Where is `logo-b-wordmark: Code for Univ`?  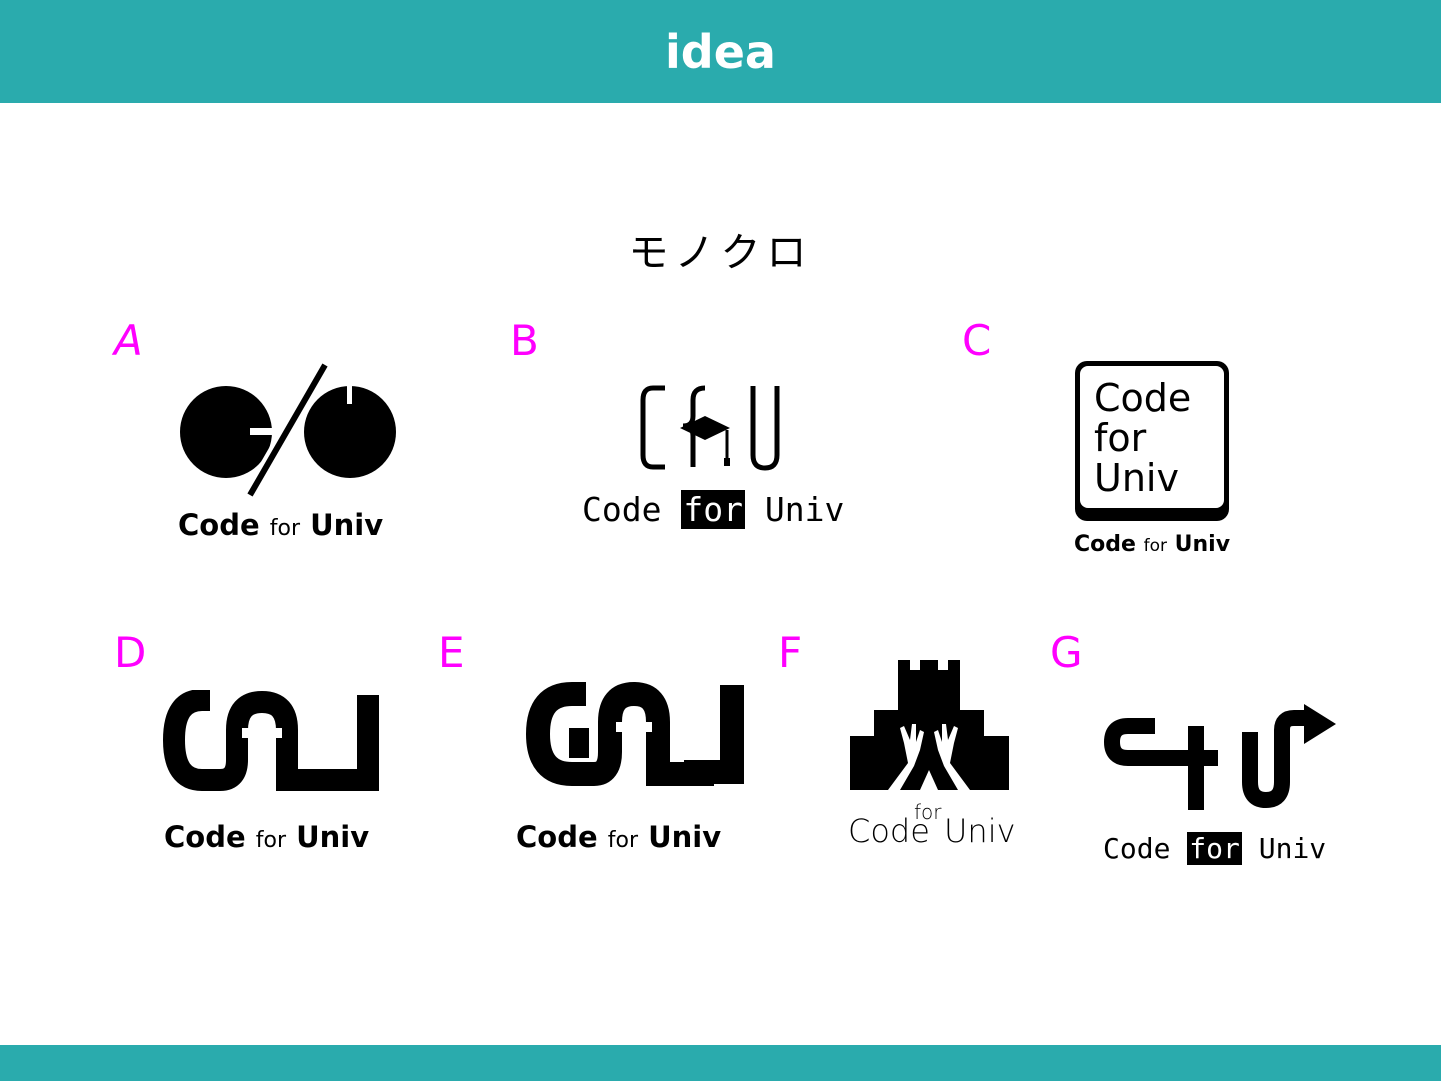 logo-b-wordmark: Code for Univ is located at coordinates (713, 509).